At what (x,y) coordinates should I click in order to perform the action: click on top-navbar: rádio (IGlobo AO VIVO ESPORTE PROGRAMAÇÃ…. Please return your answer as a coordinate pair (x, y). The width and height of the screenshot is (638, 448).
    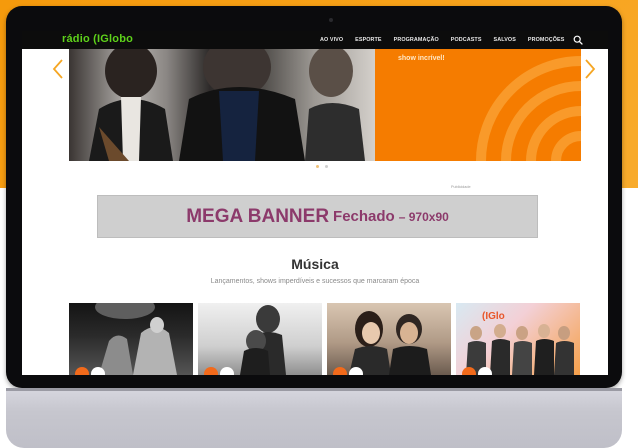
    Looking at the image, I should click on (315, 40).